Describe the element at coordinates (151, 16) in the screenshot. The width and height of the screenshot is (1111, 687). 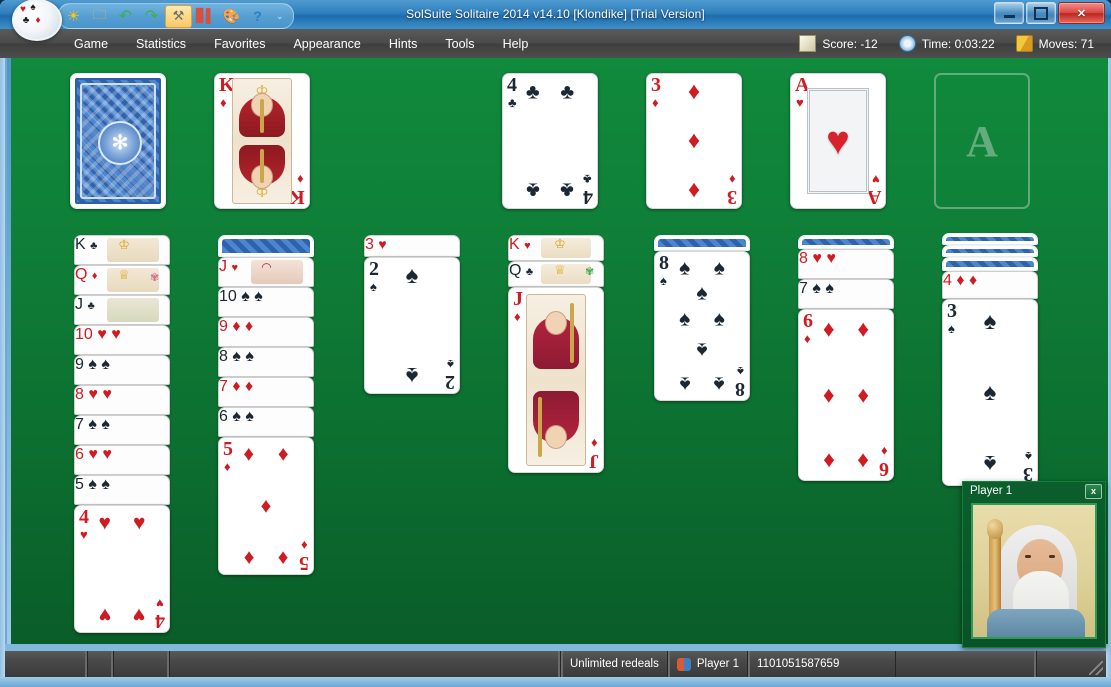
I see `redo-icon: ↷` at that location.